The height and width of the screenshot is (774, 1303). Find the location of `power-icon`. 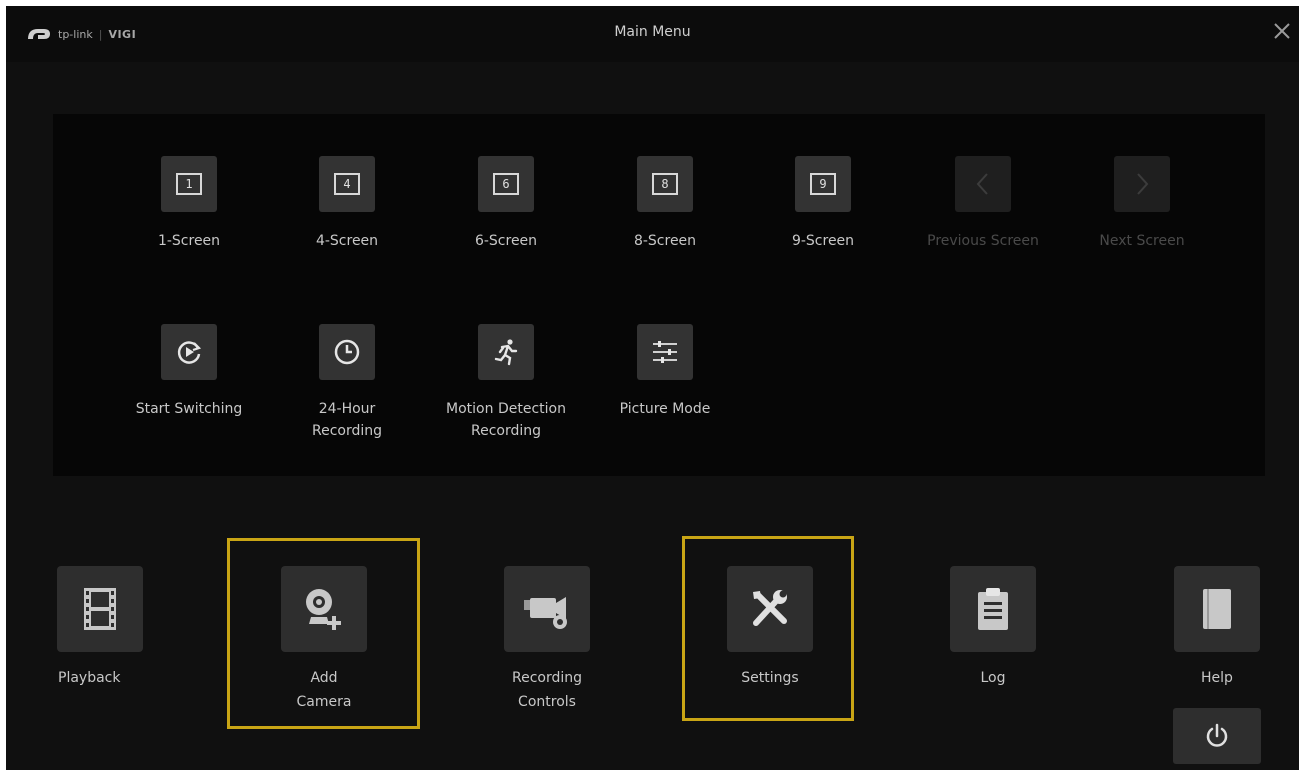

power-icon is located at coordinates (1217, 735).